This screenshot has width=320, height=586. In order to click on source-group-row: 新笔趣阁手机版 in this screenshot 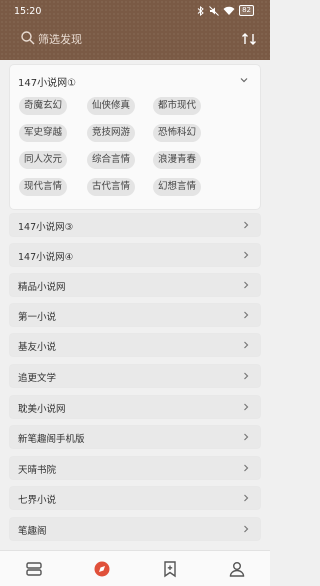, I will do `click(135, 437)`.